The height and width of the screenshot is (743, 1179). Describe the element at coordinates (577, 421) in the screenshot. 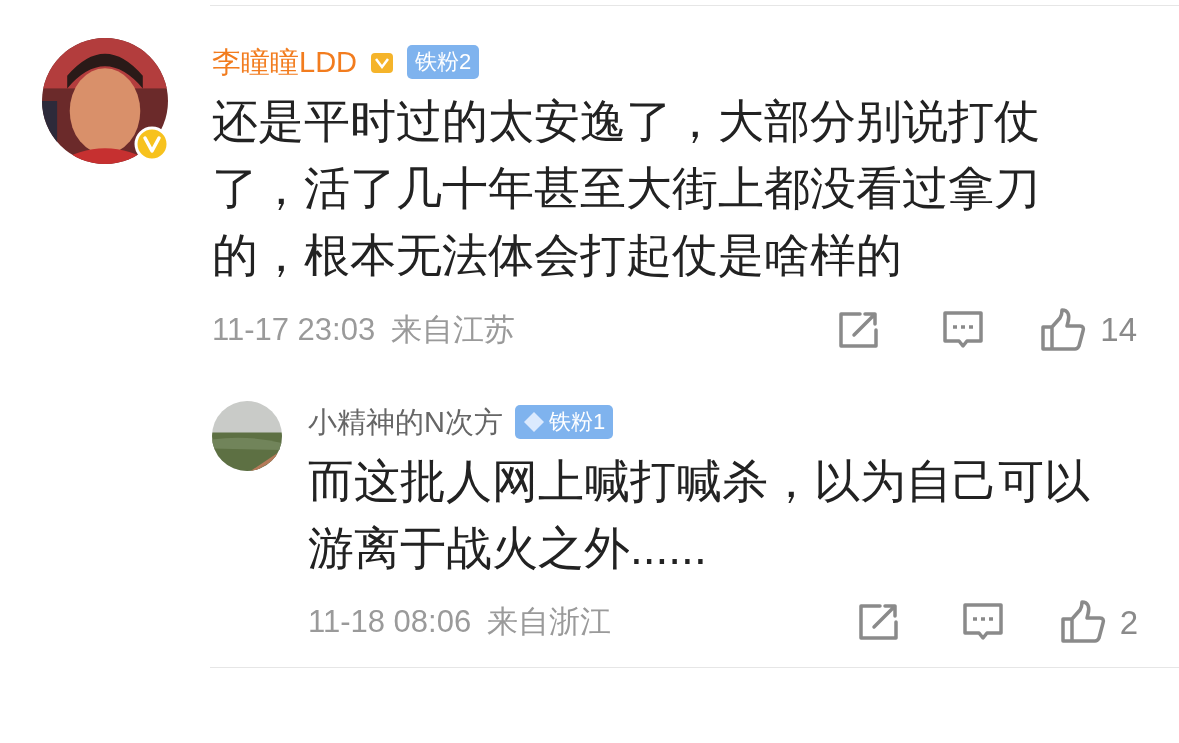

I see `fan-badge-label: 铁粉1` at that location.